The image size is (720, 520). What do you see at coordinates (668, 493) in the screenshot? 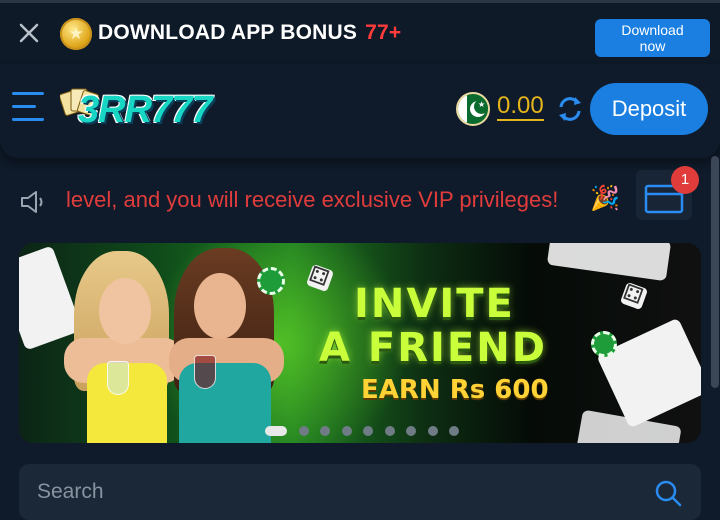
I see `search-icon` at bounding box center [668, 493].